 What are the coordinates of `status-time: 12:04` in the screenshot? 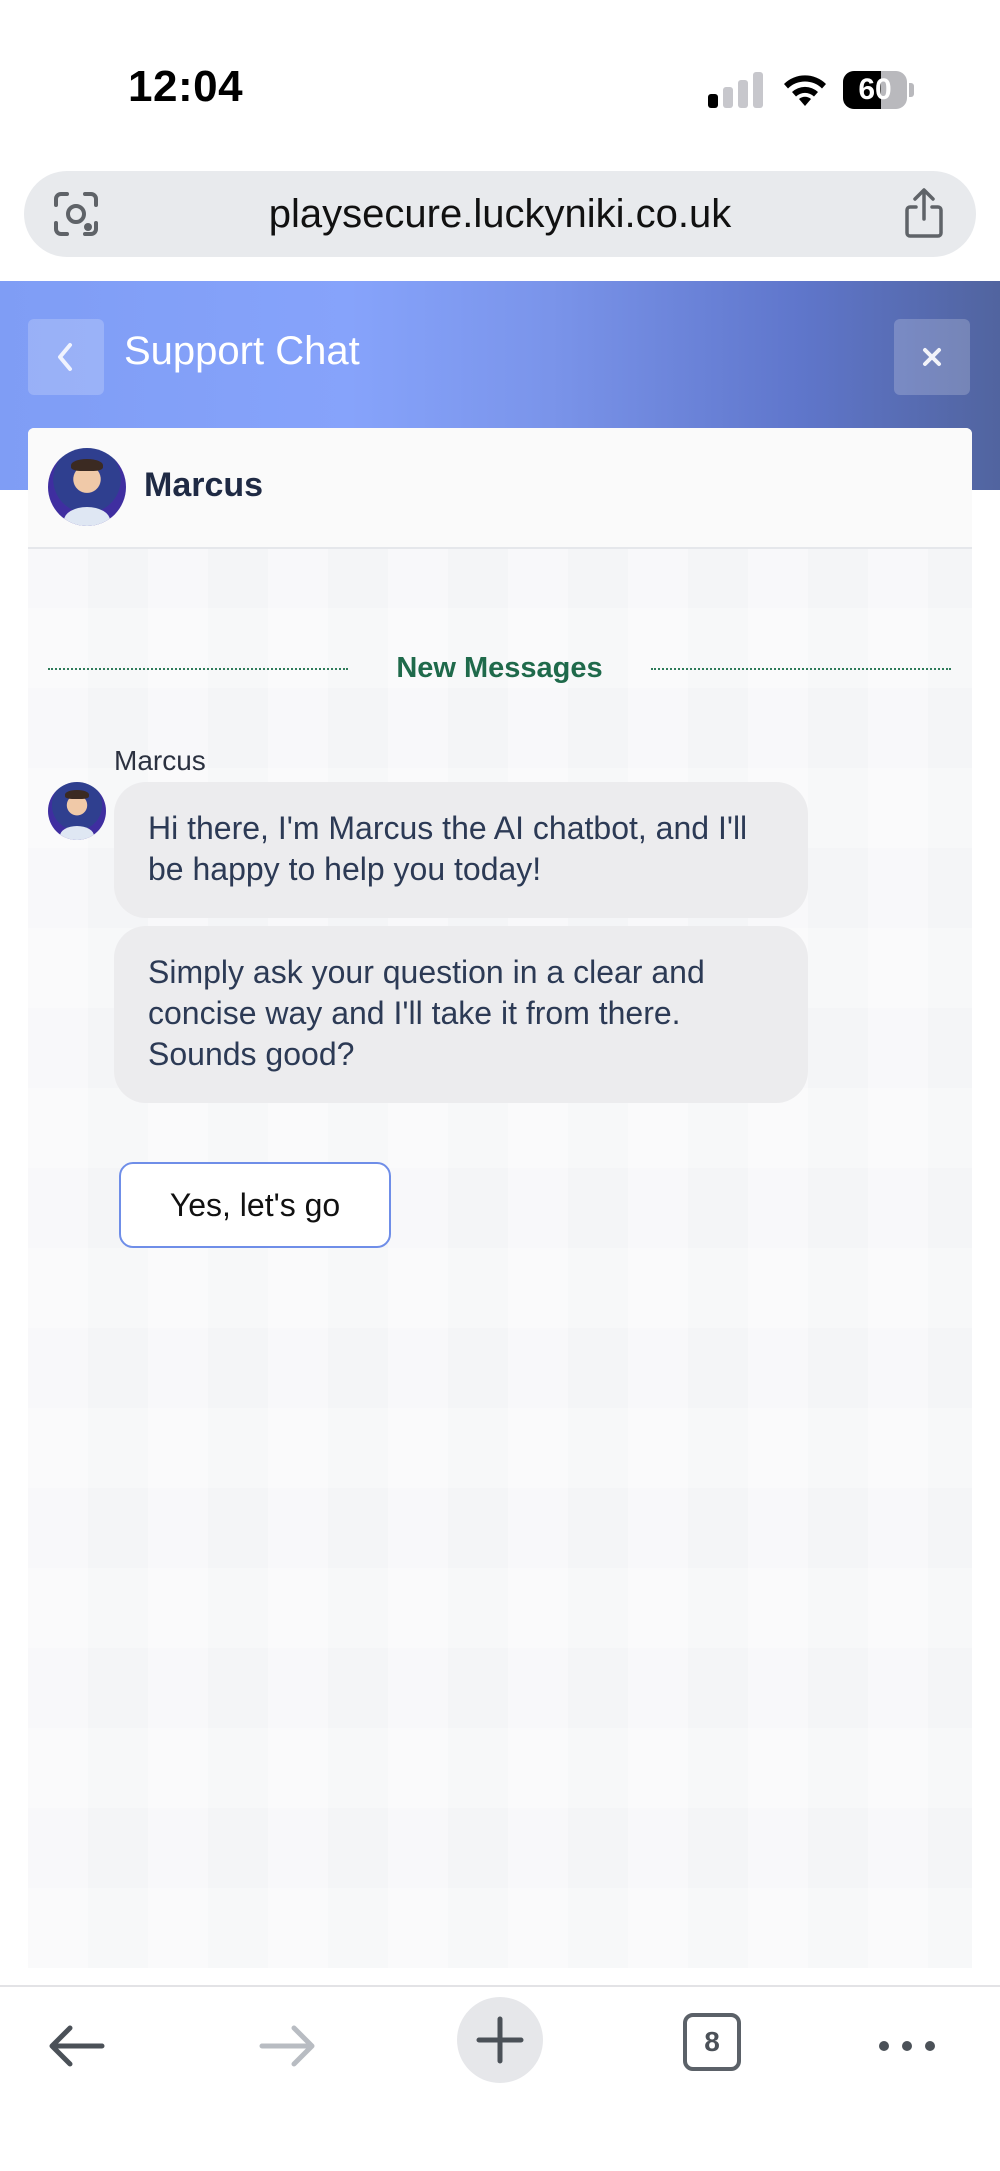 It's located at (186, 86).